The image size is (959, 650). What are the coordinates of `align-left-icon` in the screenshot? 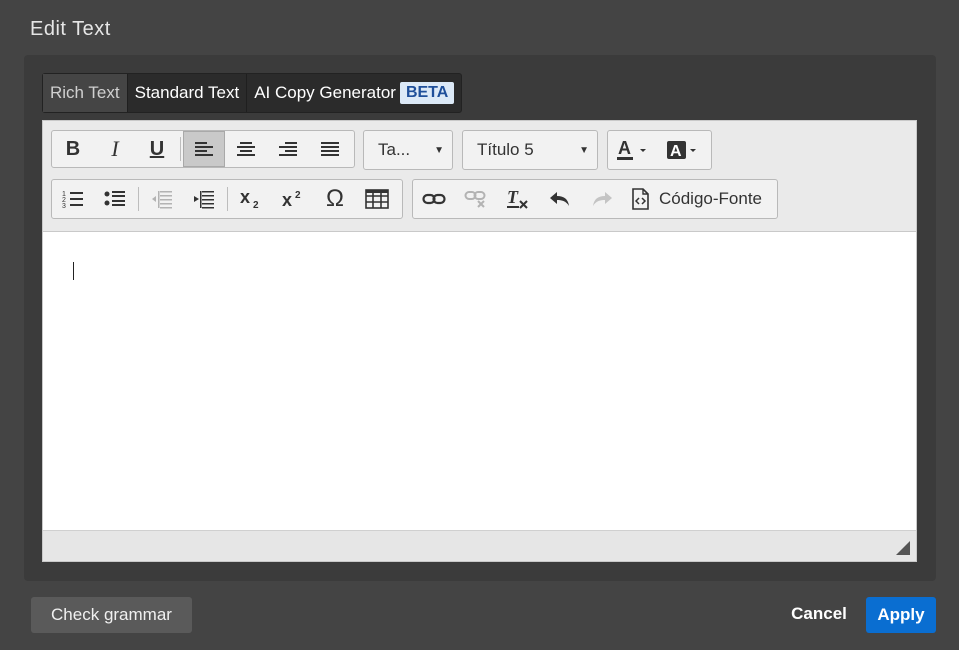 It's located at (204, 149).